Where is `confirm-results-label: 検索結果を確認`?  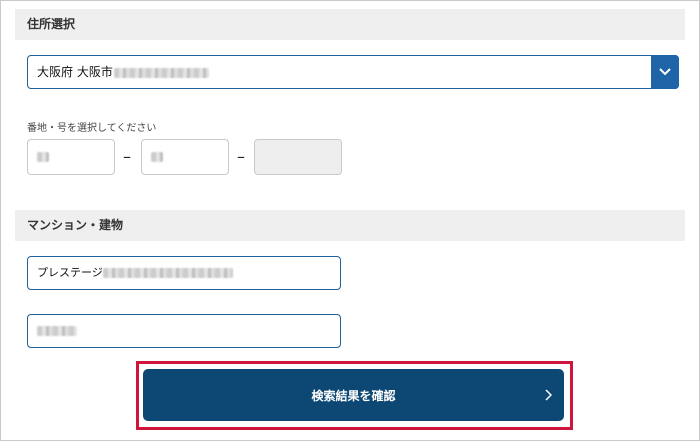
confirm-results-label: 検索結果を確認 is located at coordinates (353, 395).